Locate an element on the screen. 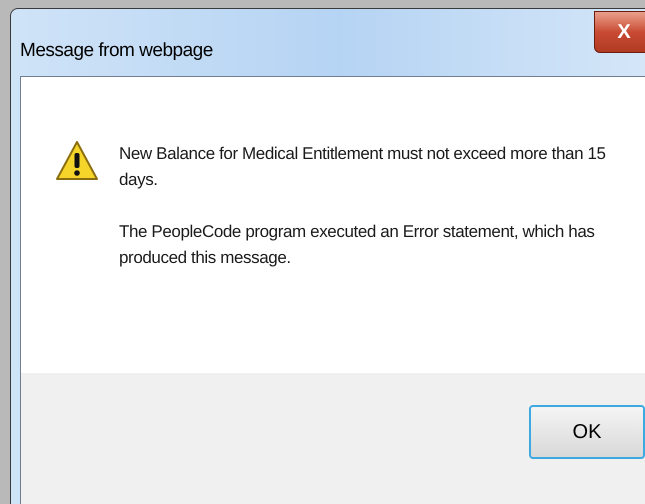  message-text: The PeopleCode program executed an Error statement, which has produced this message. is located at coordinates (357, 245).